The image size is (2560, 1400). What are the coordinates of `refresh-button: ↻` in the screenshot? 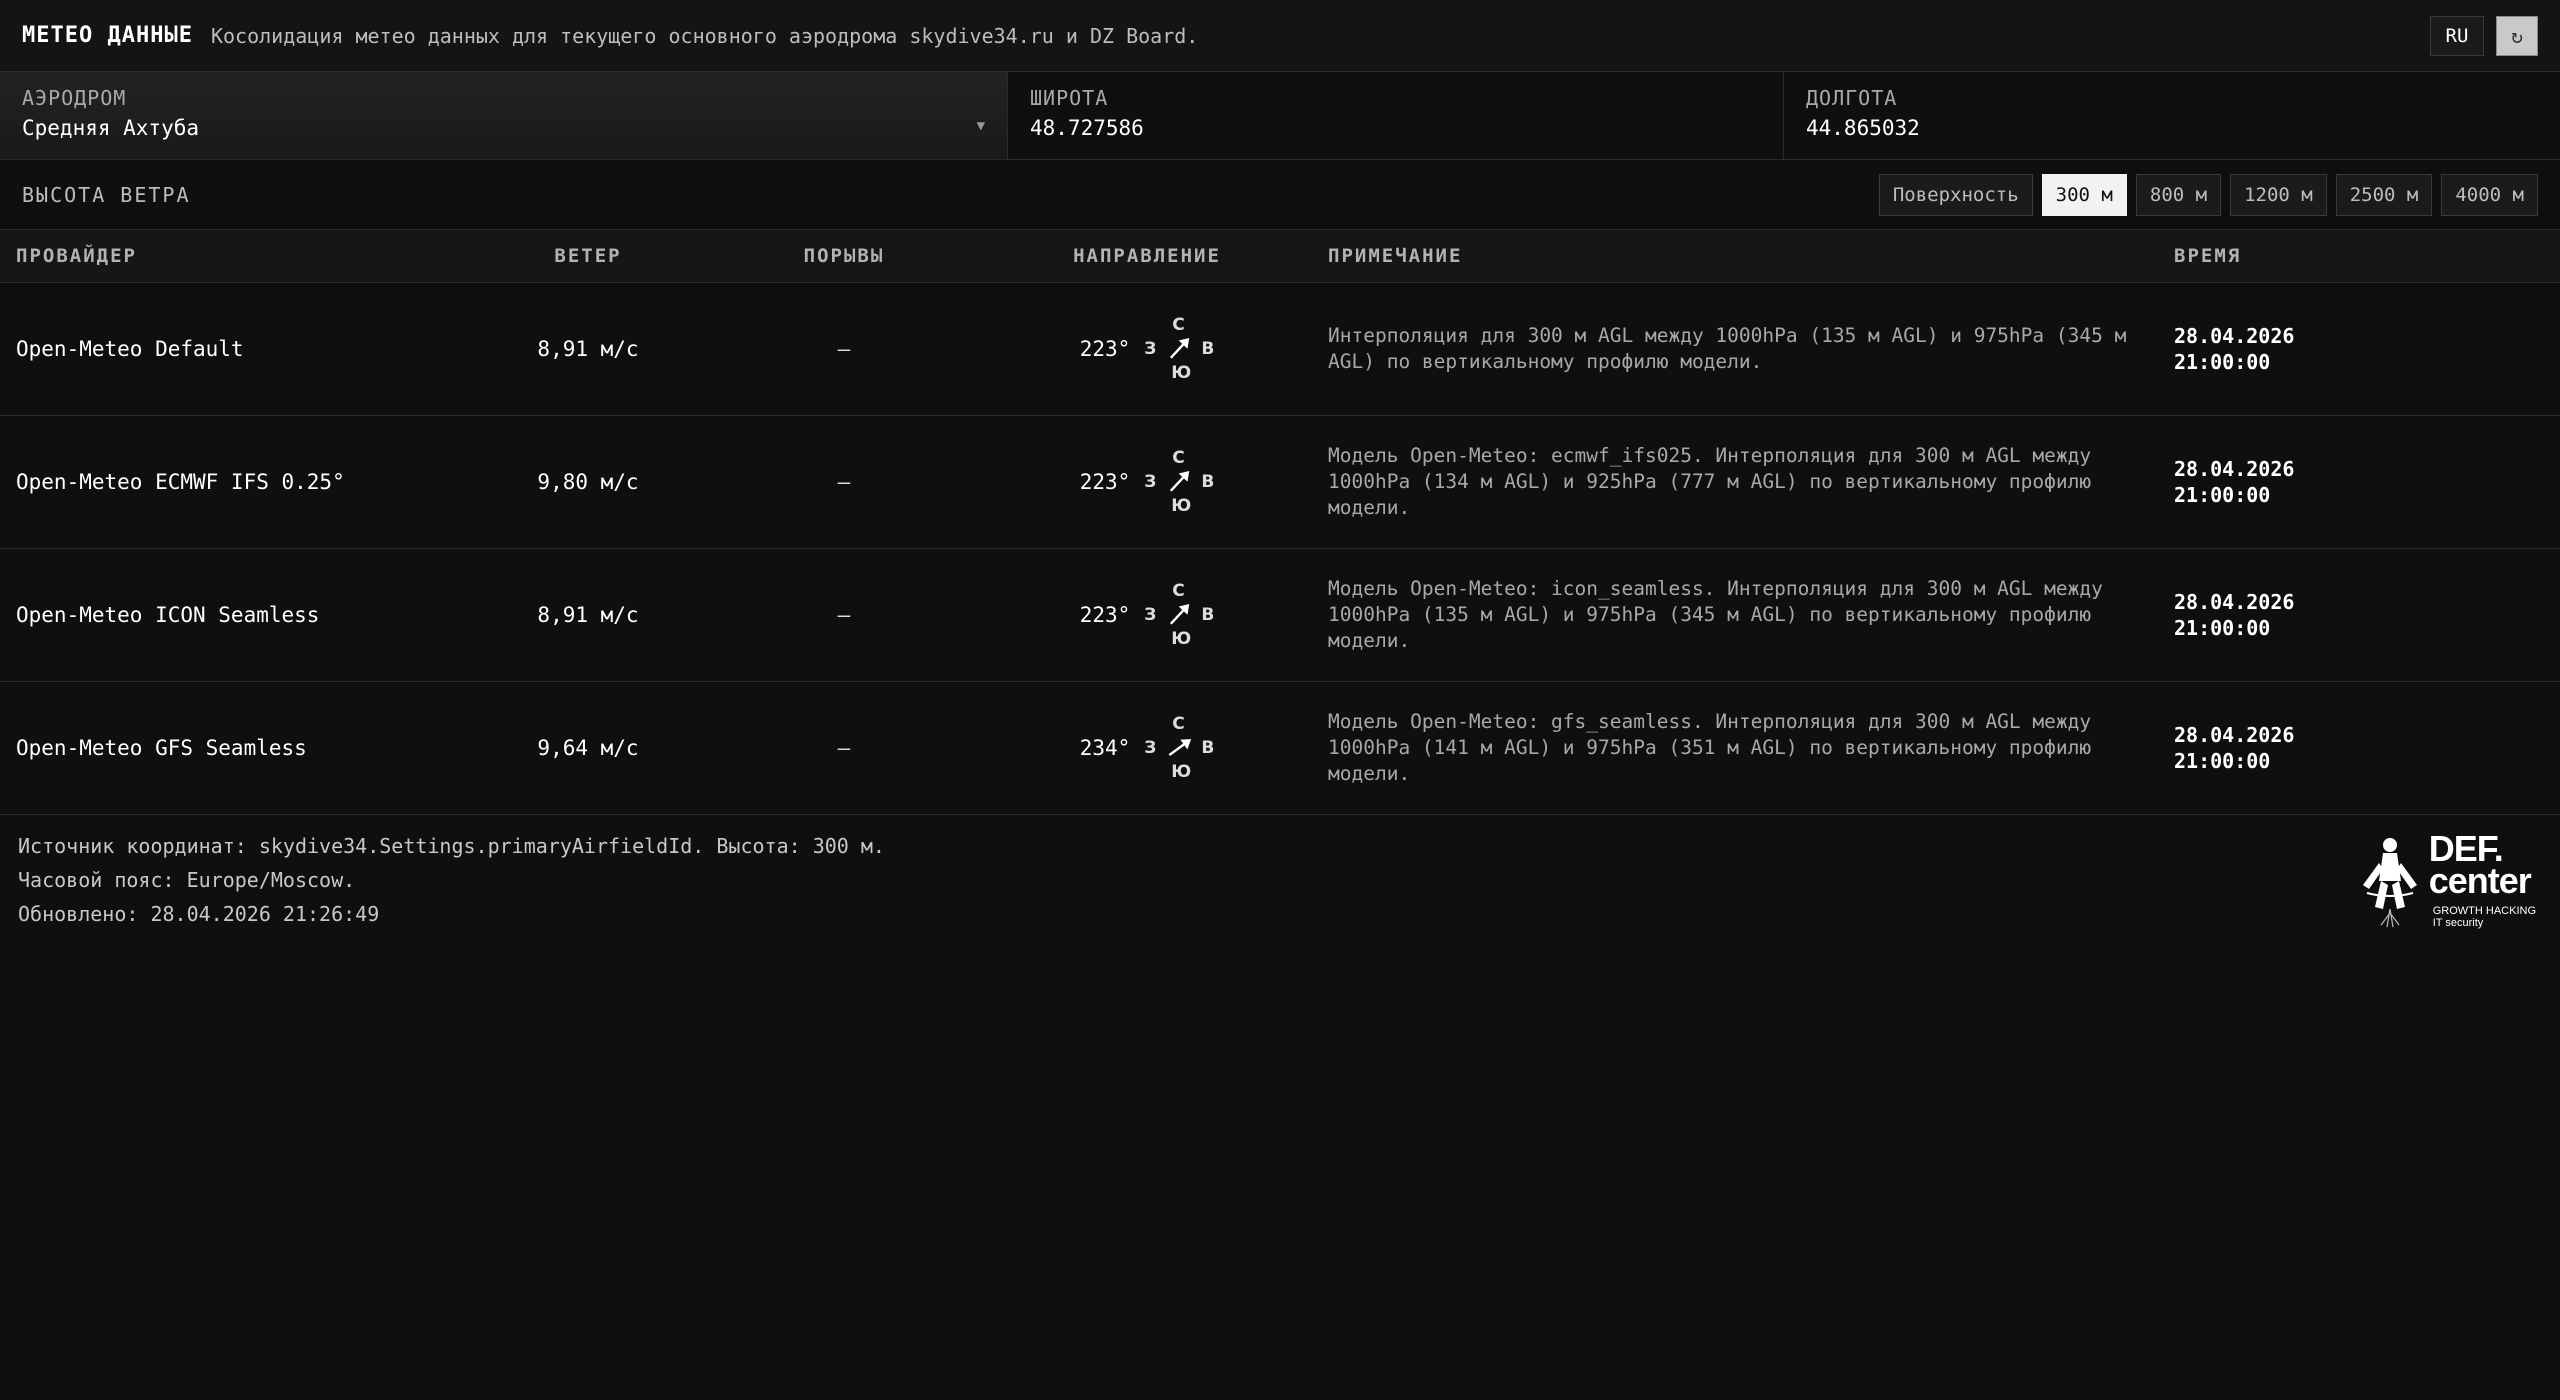 It's located at (2517, 35).